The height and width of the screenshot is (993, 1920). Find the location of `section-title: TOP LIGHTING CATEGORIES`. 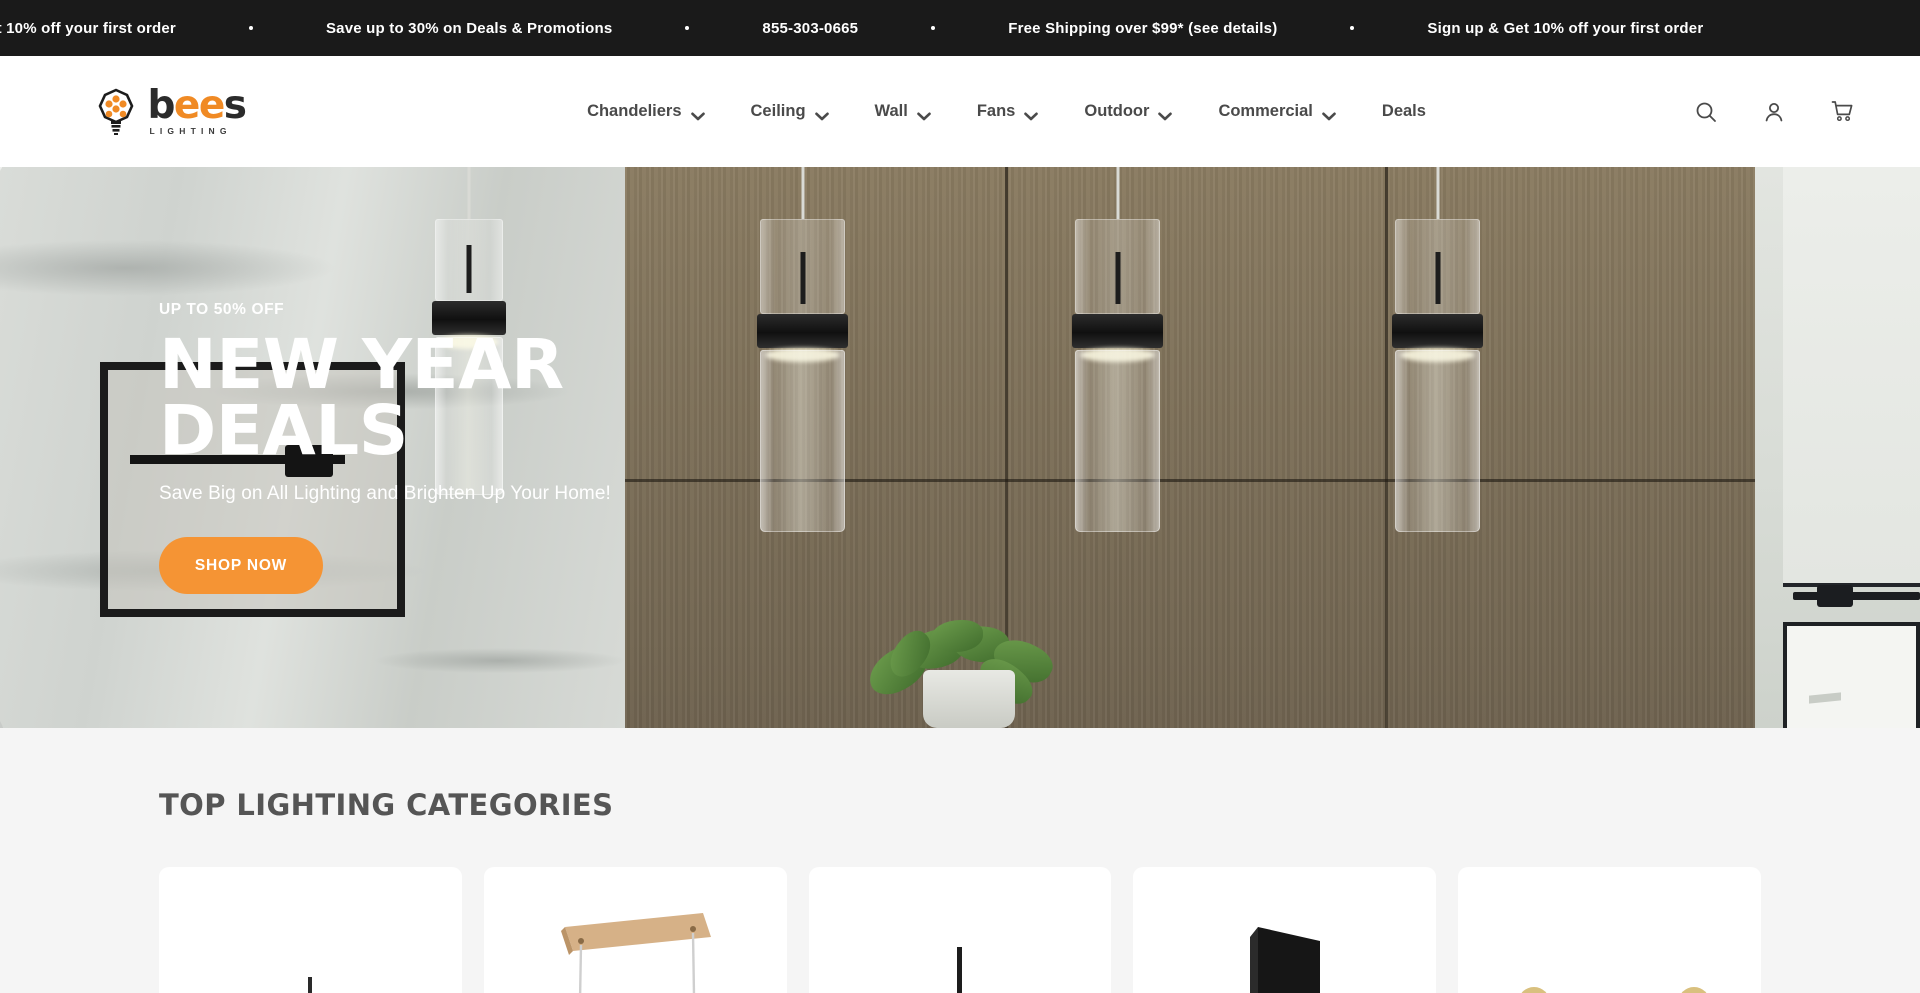

section-title: TOP LIGHTING CATEGORIES is located at coordinates (386, 805).